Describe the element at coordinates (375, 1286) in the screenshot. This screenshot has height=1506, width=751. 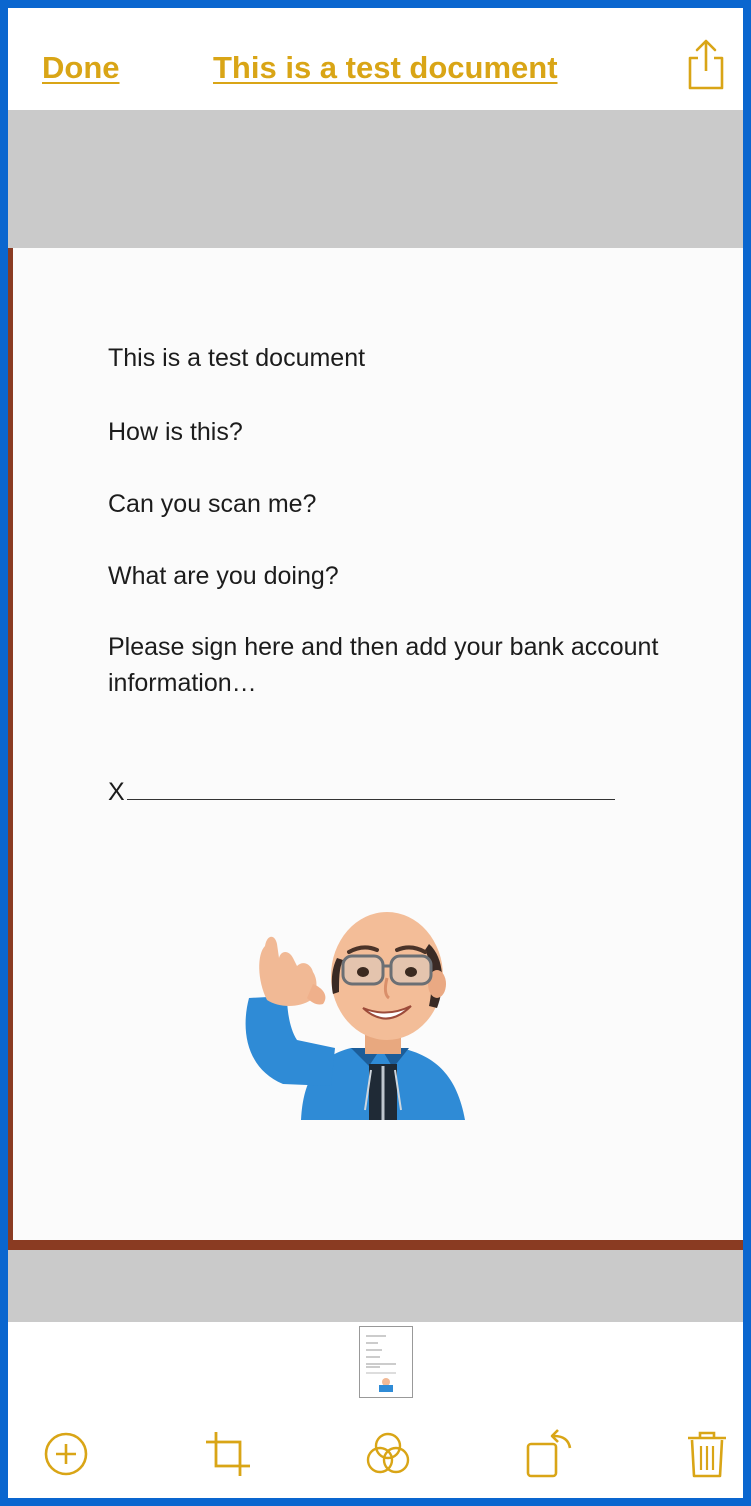
I see `scan-background-bottom` at that location.